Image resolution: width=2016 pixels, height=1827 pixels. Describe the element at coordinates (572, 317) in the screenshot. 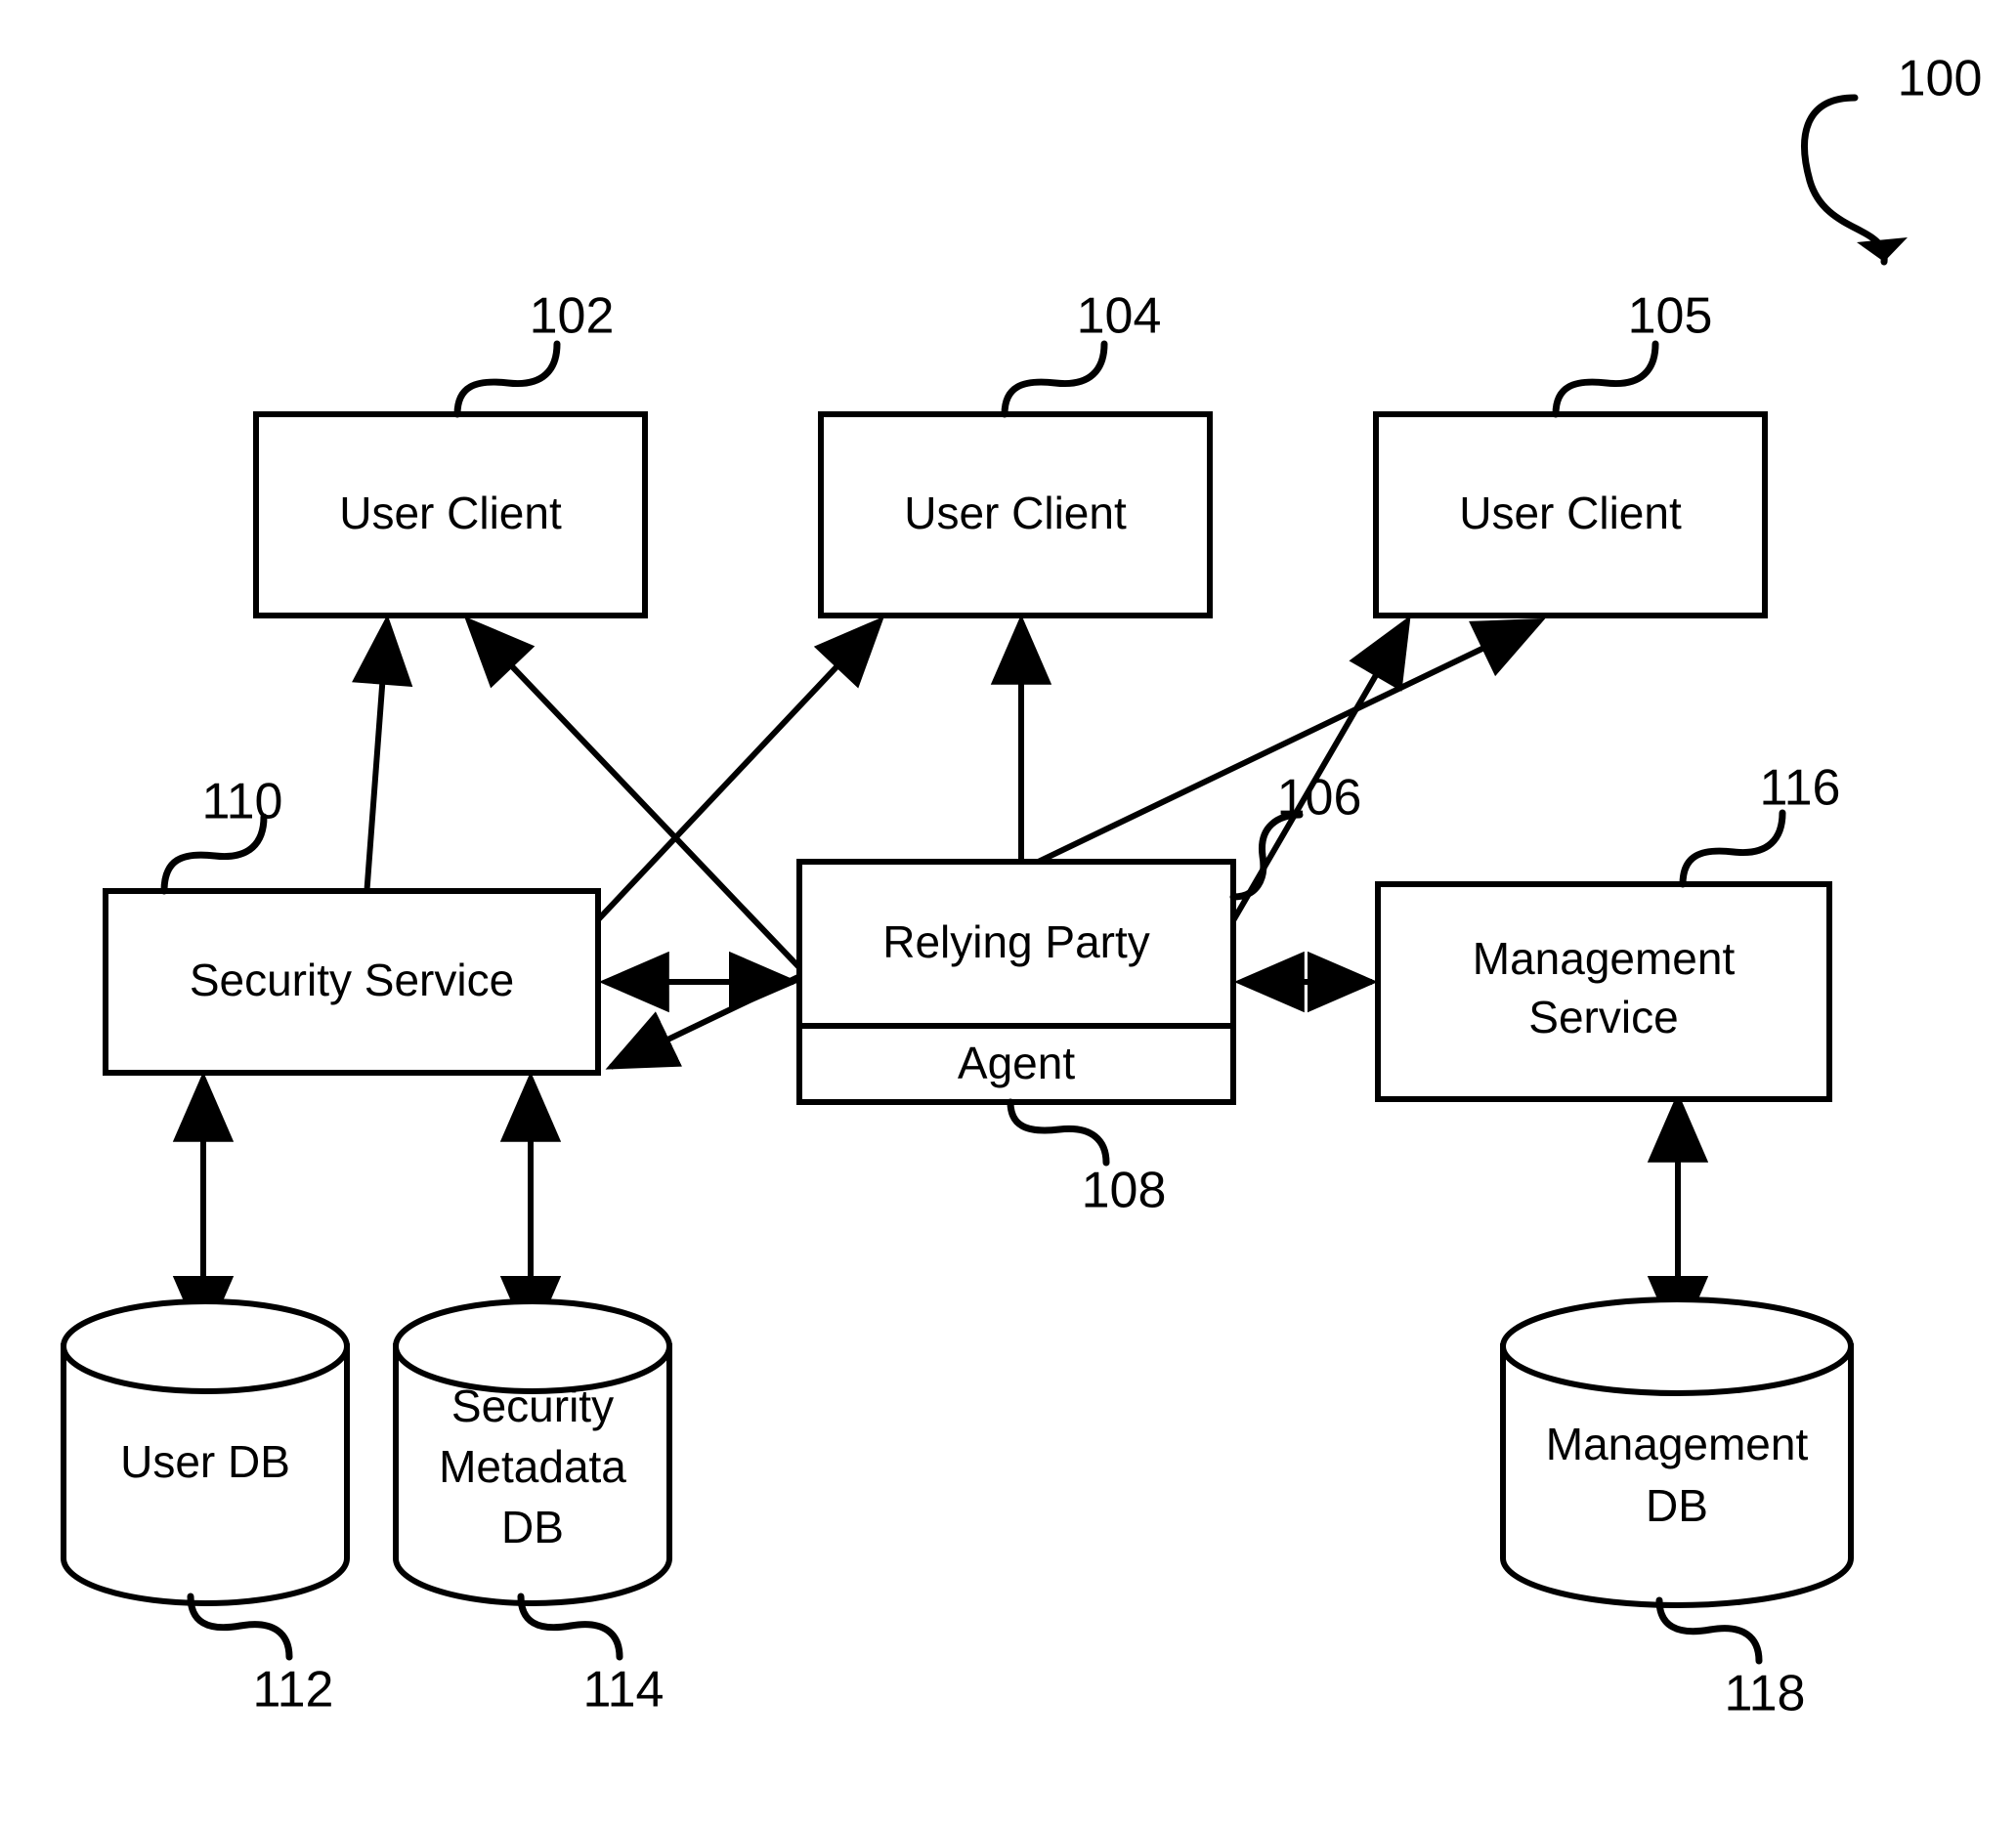

I see `user-client-1-ref-text: 102` at that location.